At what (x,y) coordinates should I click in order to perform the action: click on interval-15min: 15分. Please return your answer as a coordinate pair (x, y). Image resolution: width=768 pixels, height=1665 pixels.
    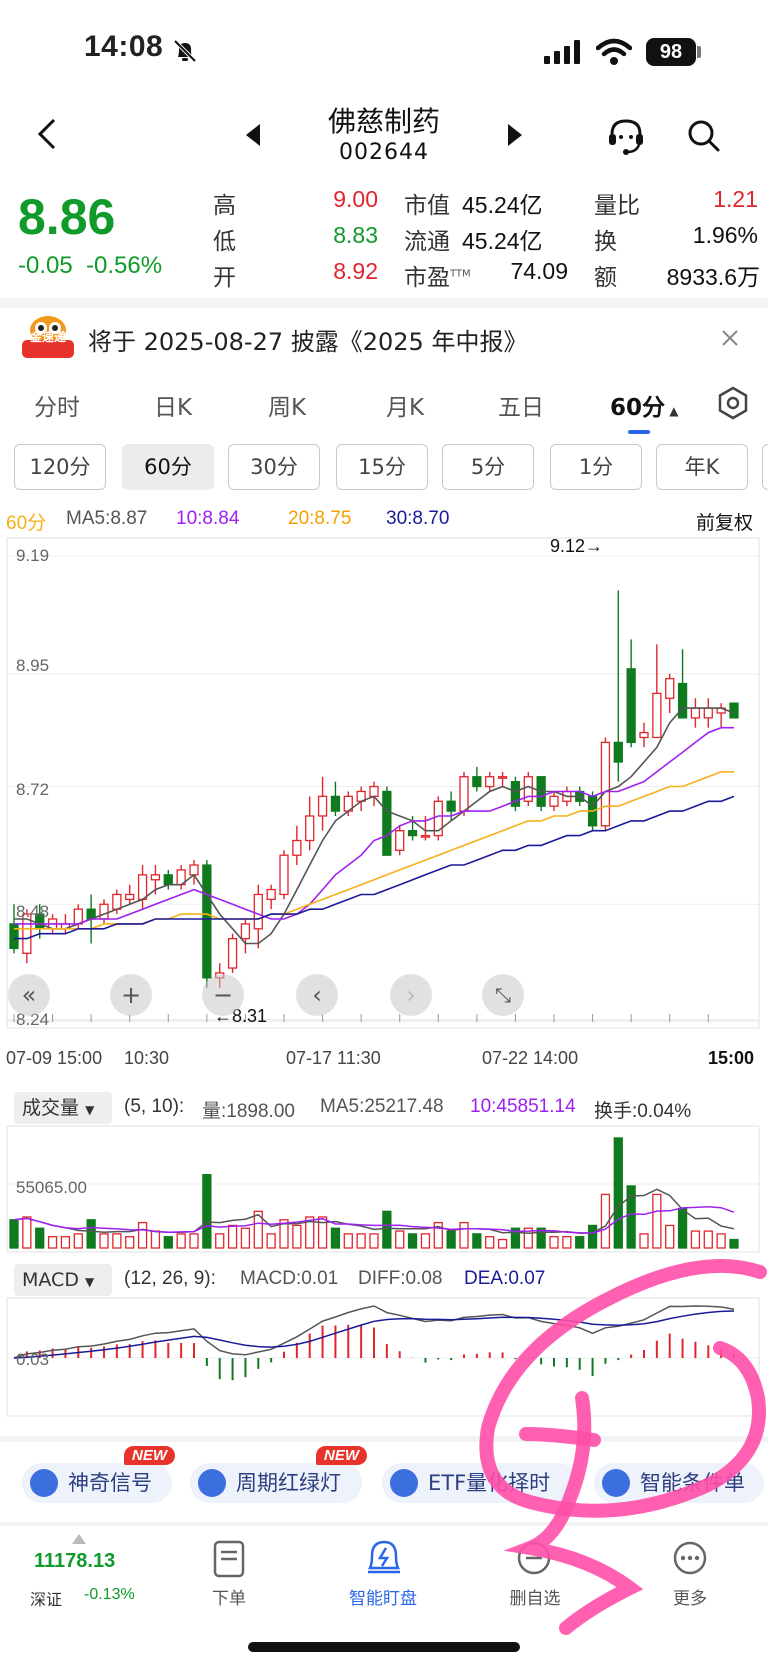
    Looking at the image, I should click on (382, 467).